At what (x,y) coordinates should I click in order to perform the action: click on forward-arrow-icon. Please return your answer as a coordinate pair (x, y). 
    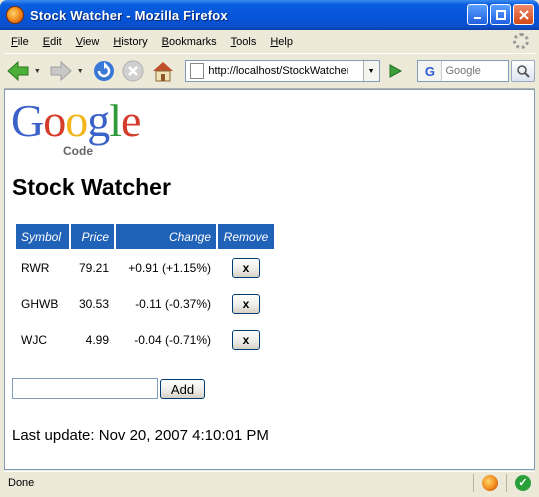
    Looking at the image, I should click on (61, 71).